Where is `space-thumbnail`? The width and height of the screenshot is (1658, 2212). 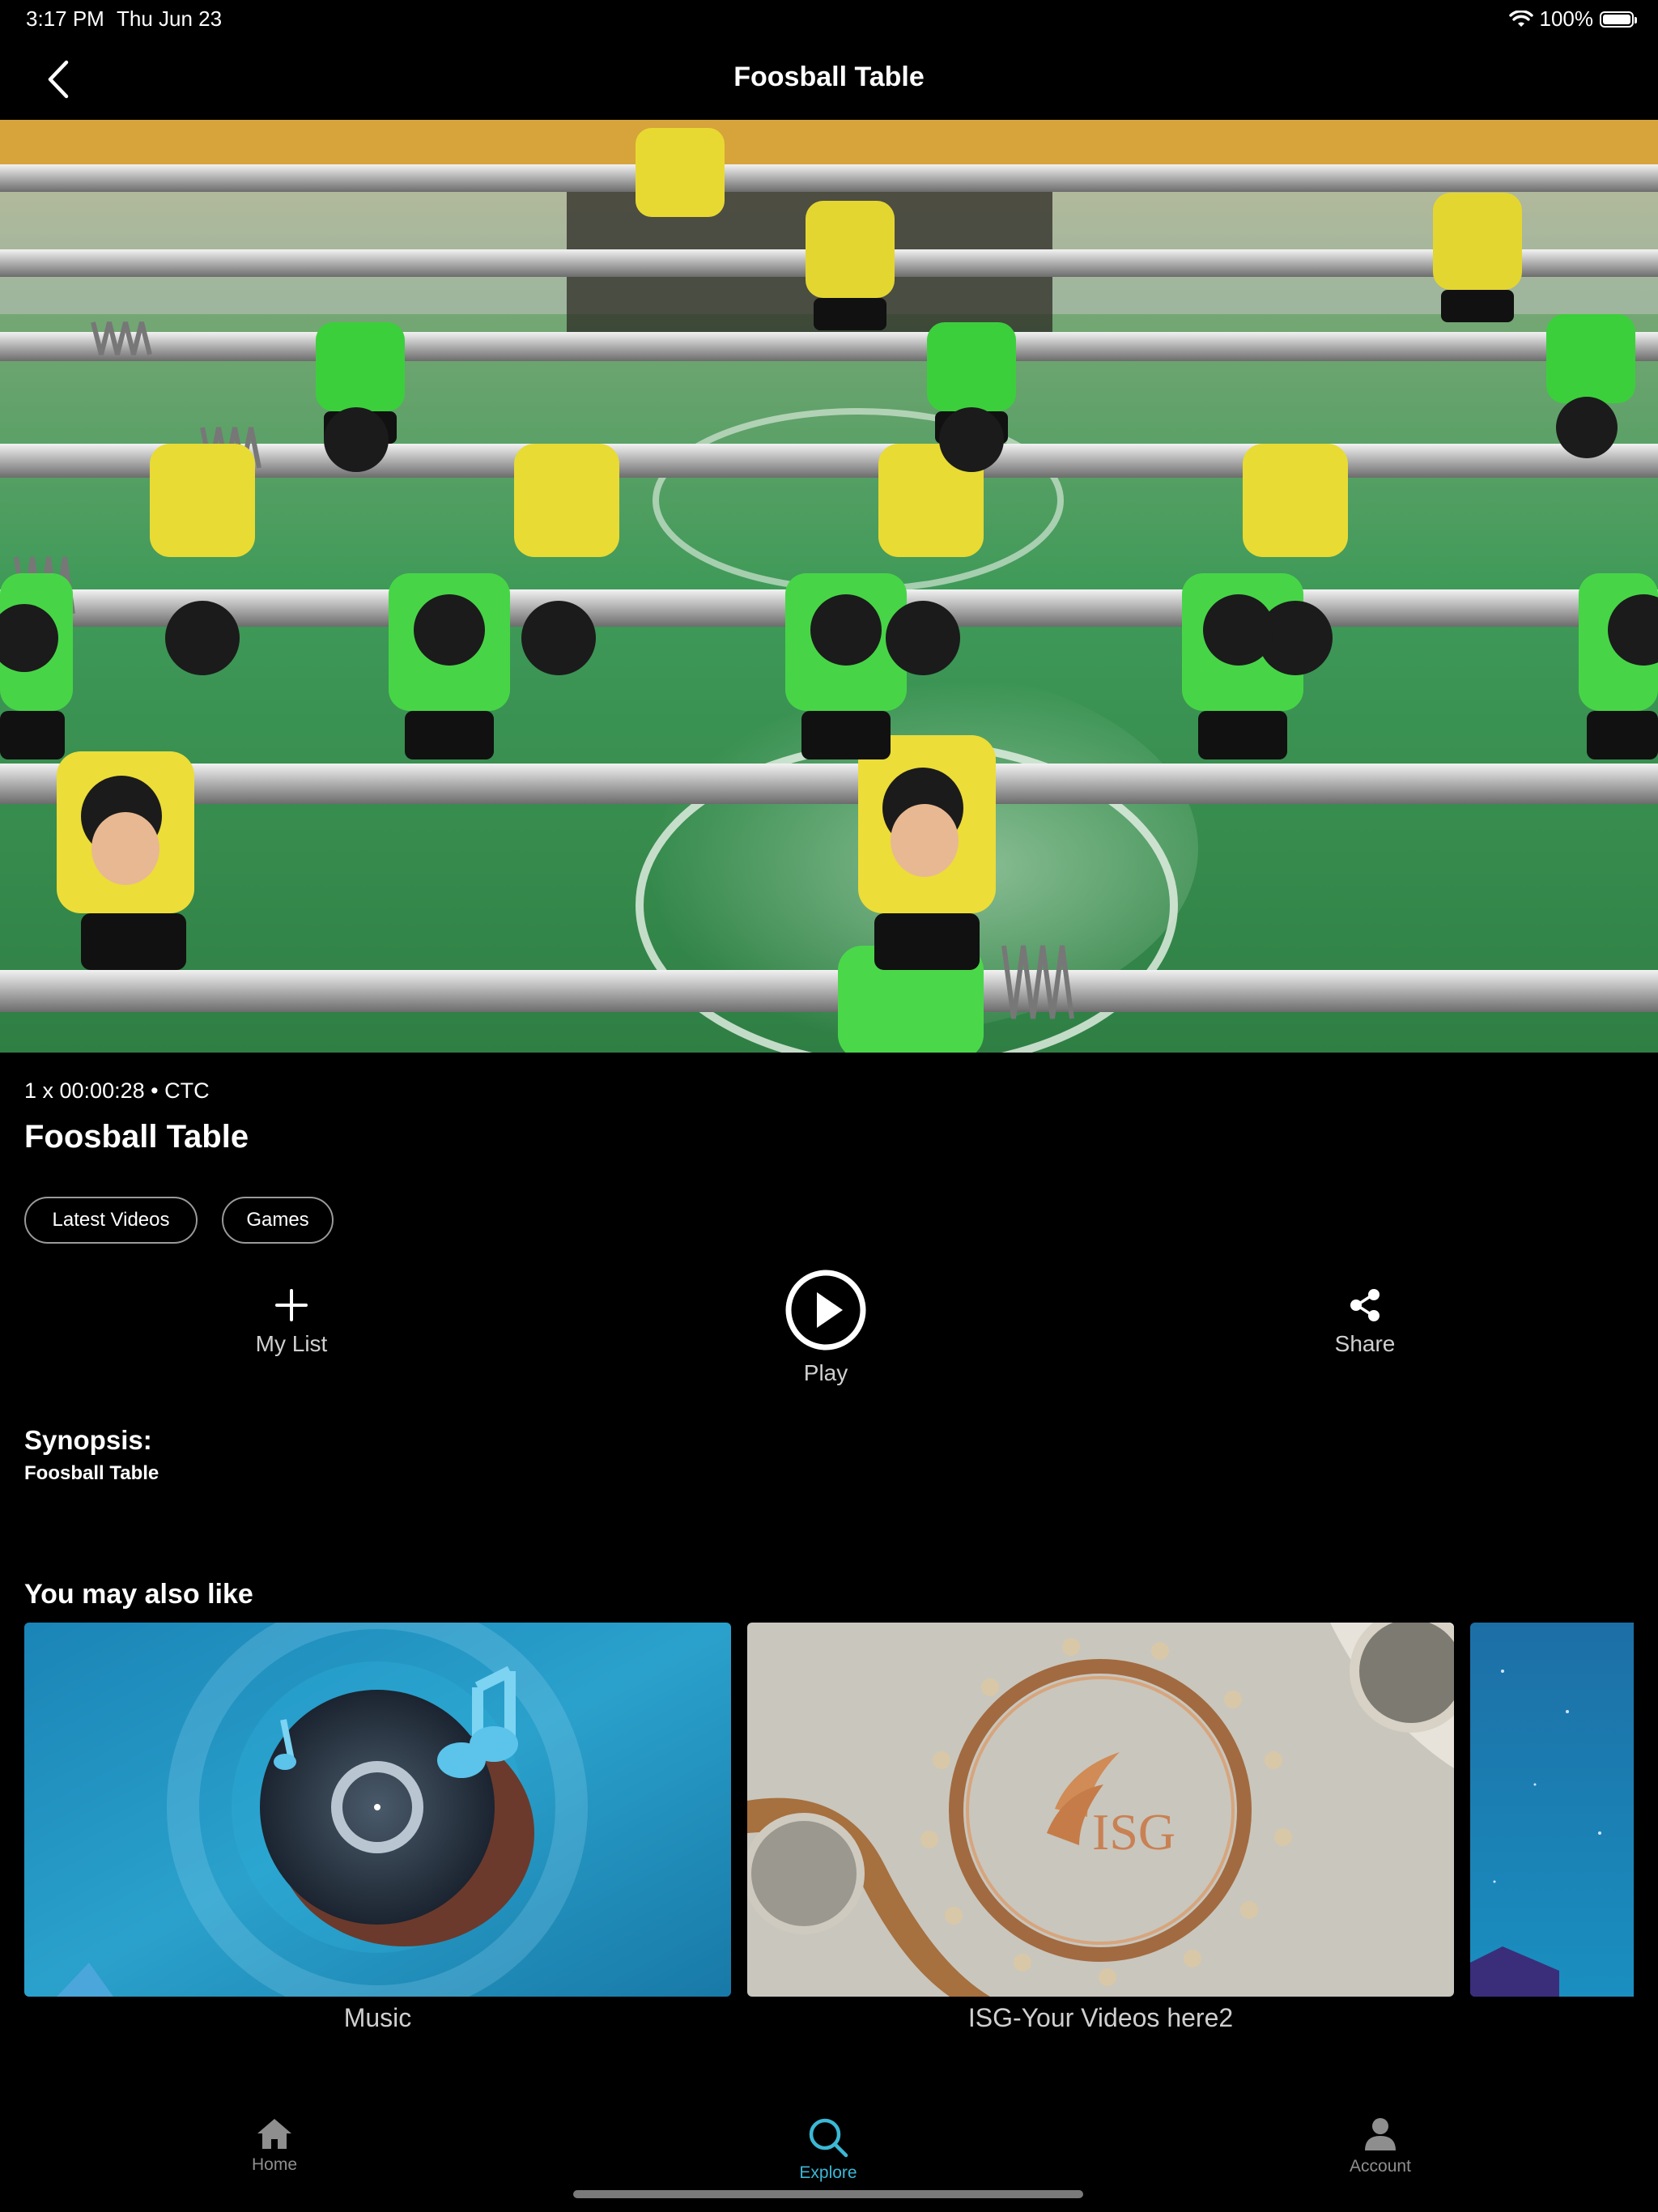
space-thumbnail is located at coordinates (1552, 1810).